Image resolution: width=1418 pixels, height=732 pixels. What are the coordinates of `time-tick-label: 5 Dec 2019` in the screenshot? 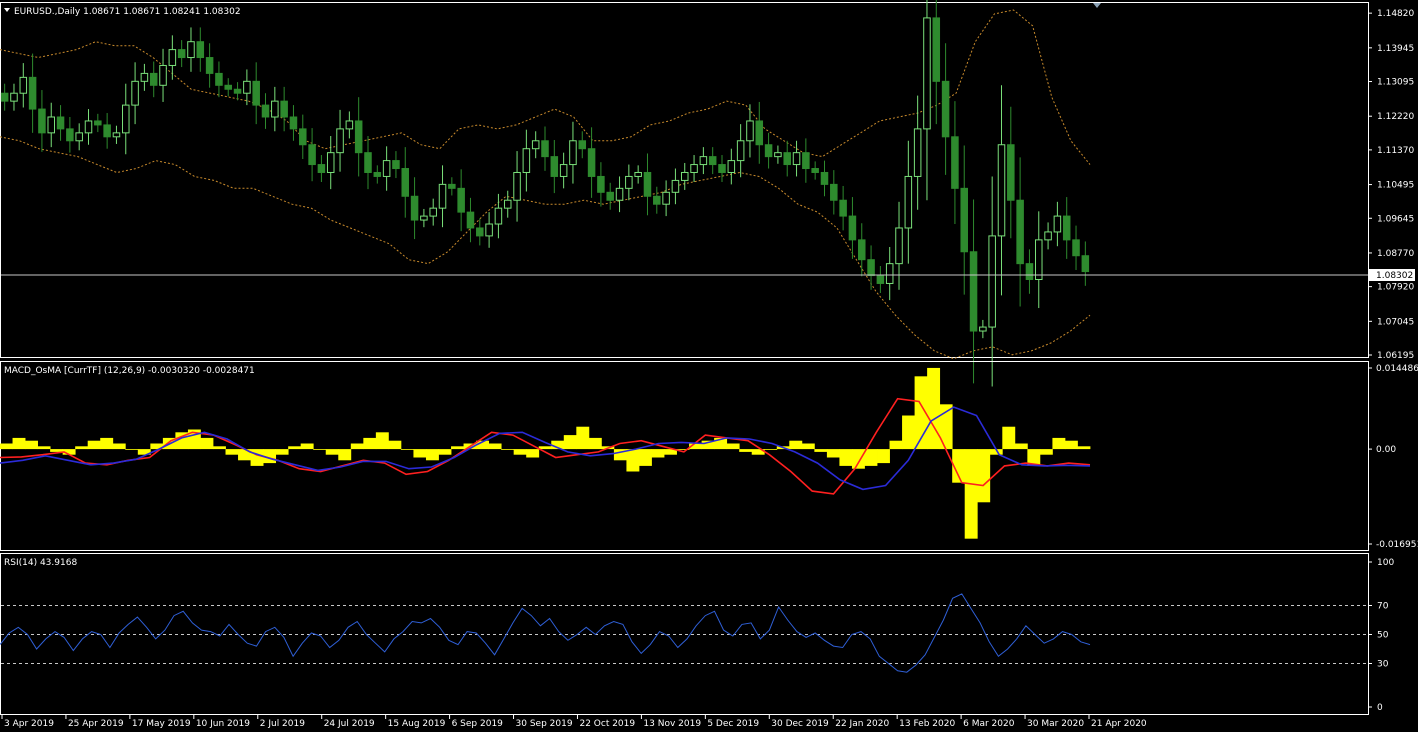 It's located at (733, 724).